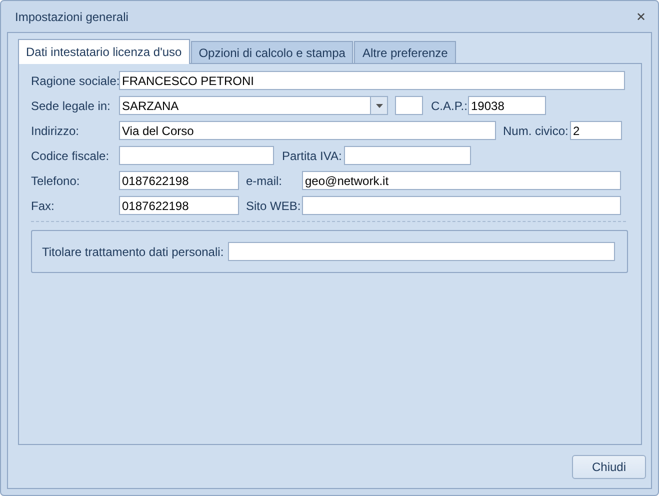 The image size is (659, 496). What do you see at coordinates (55, 131) in the screenshot?
I see `field-label: Indirizzo:` at bounding box center [55, 131].